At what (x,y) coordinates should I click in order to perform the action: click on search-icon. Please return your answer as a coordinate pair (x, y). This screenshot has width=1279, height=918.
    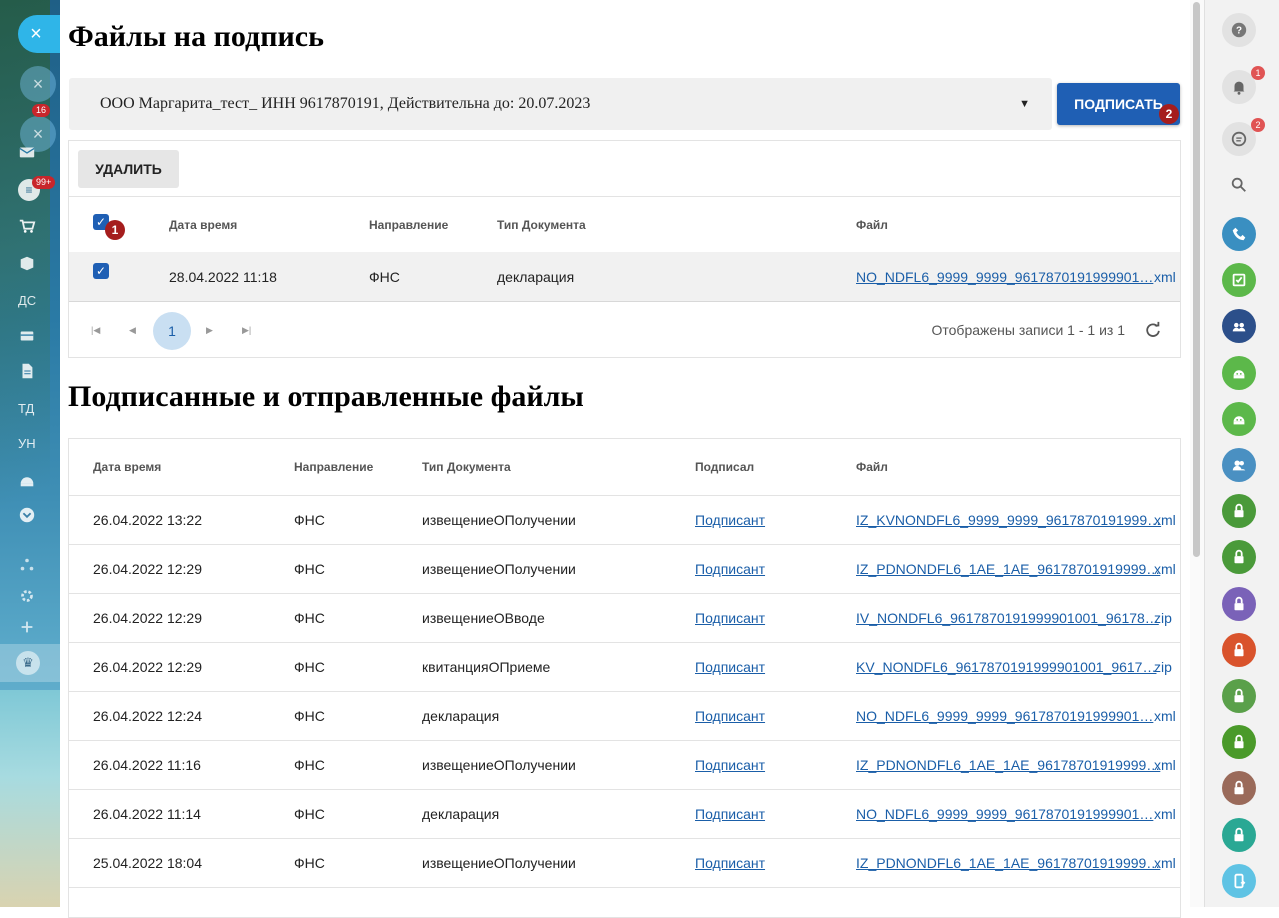
    Looking at the image, I should click on (1238, 184).